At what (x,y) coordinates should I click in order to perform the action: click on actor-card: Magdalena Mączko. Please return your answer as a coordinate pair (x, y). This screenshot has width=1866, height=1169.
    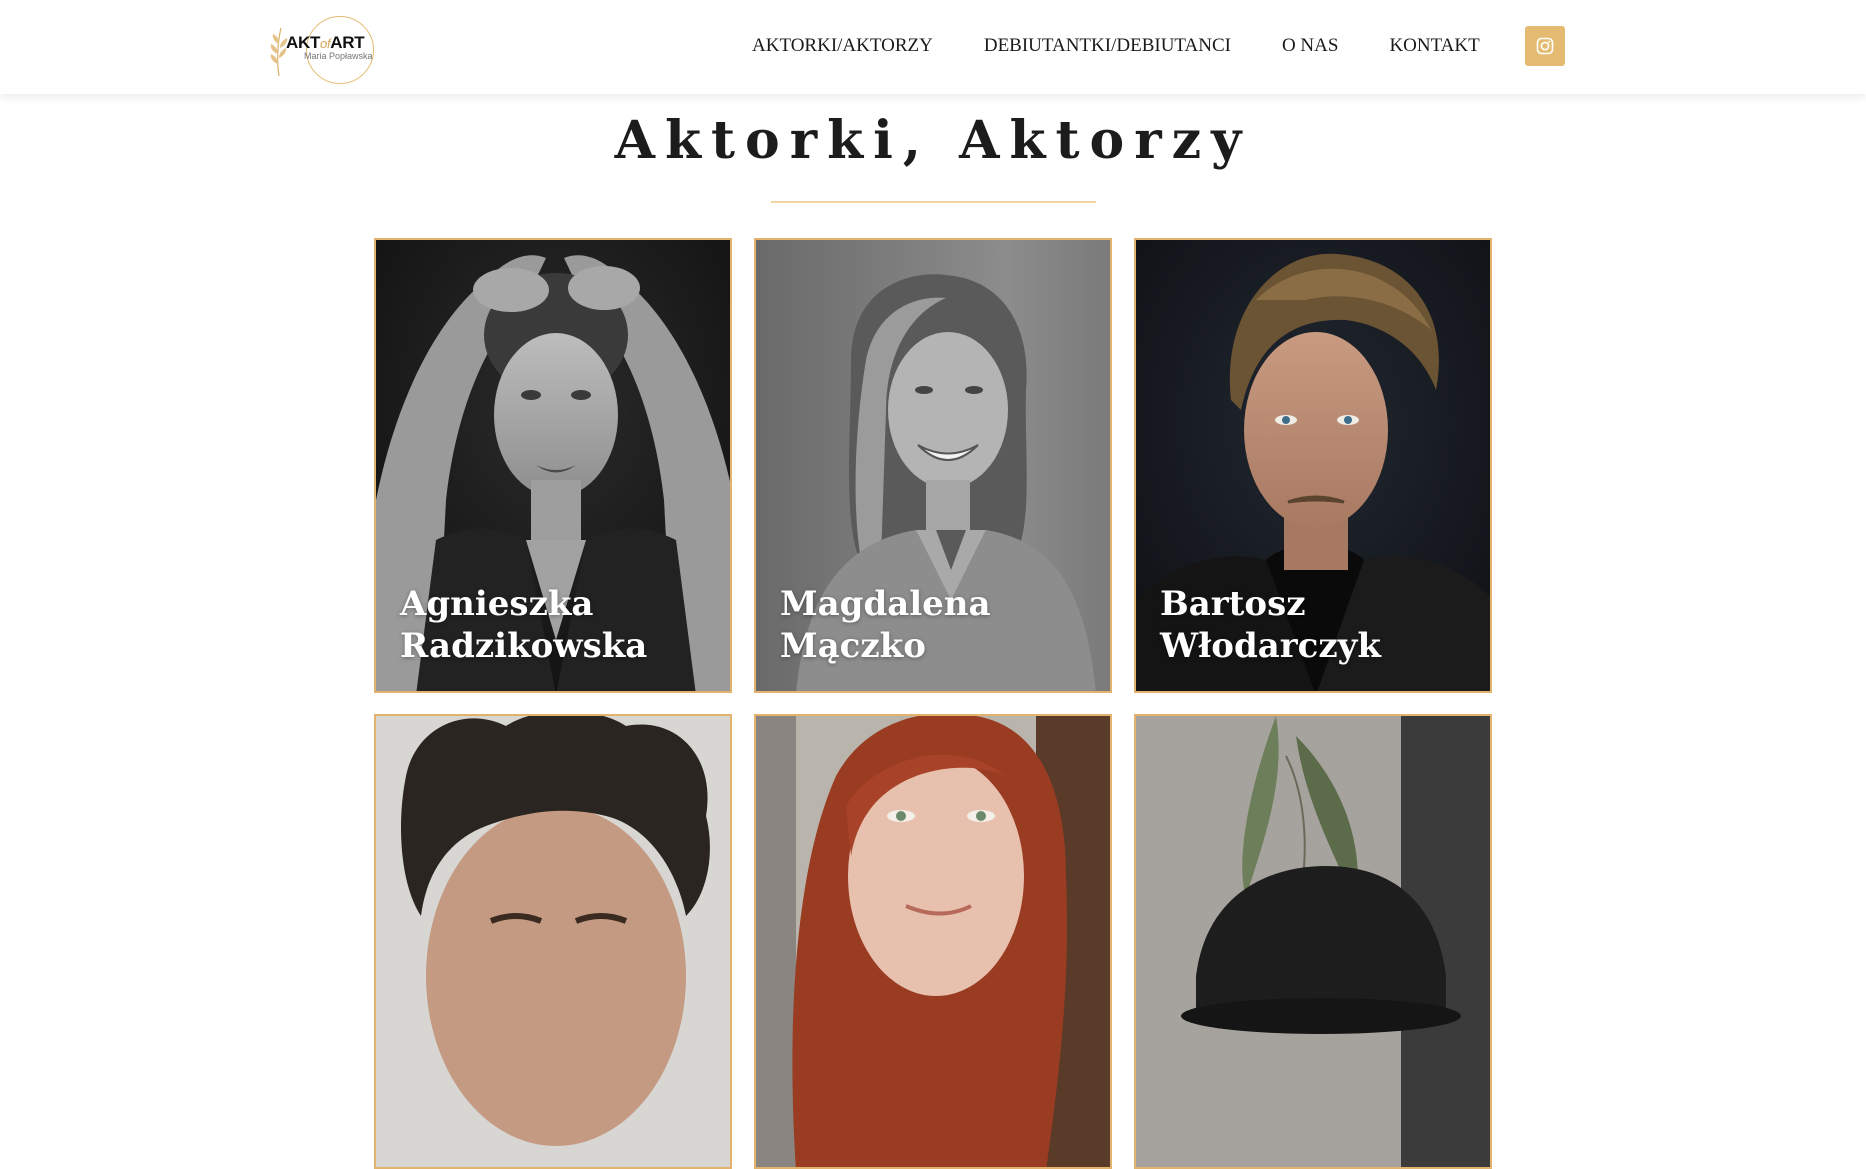
    Looking at the image, I should click on (933, 465).